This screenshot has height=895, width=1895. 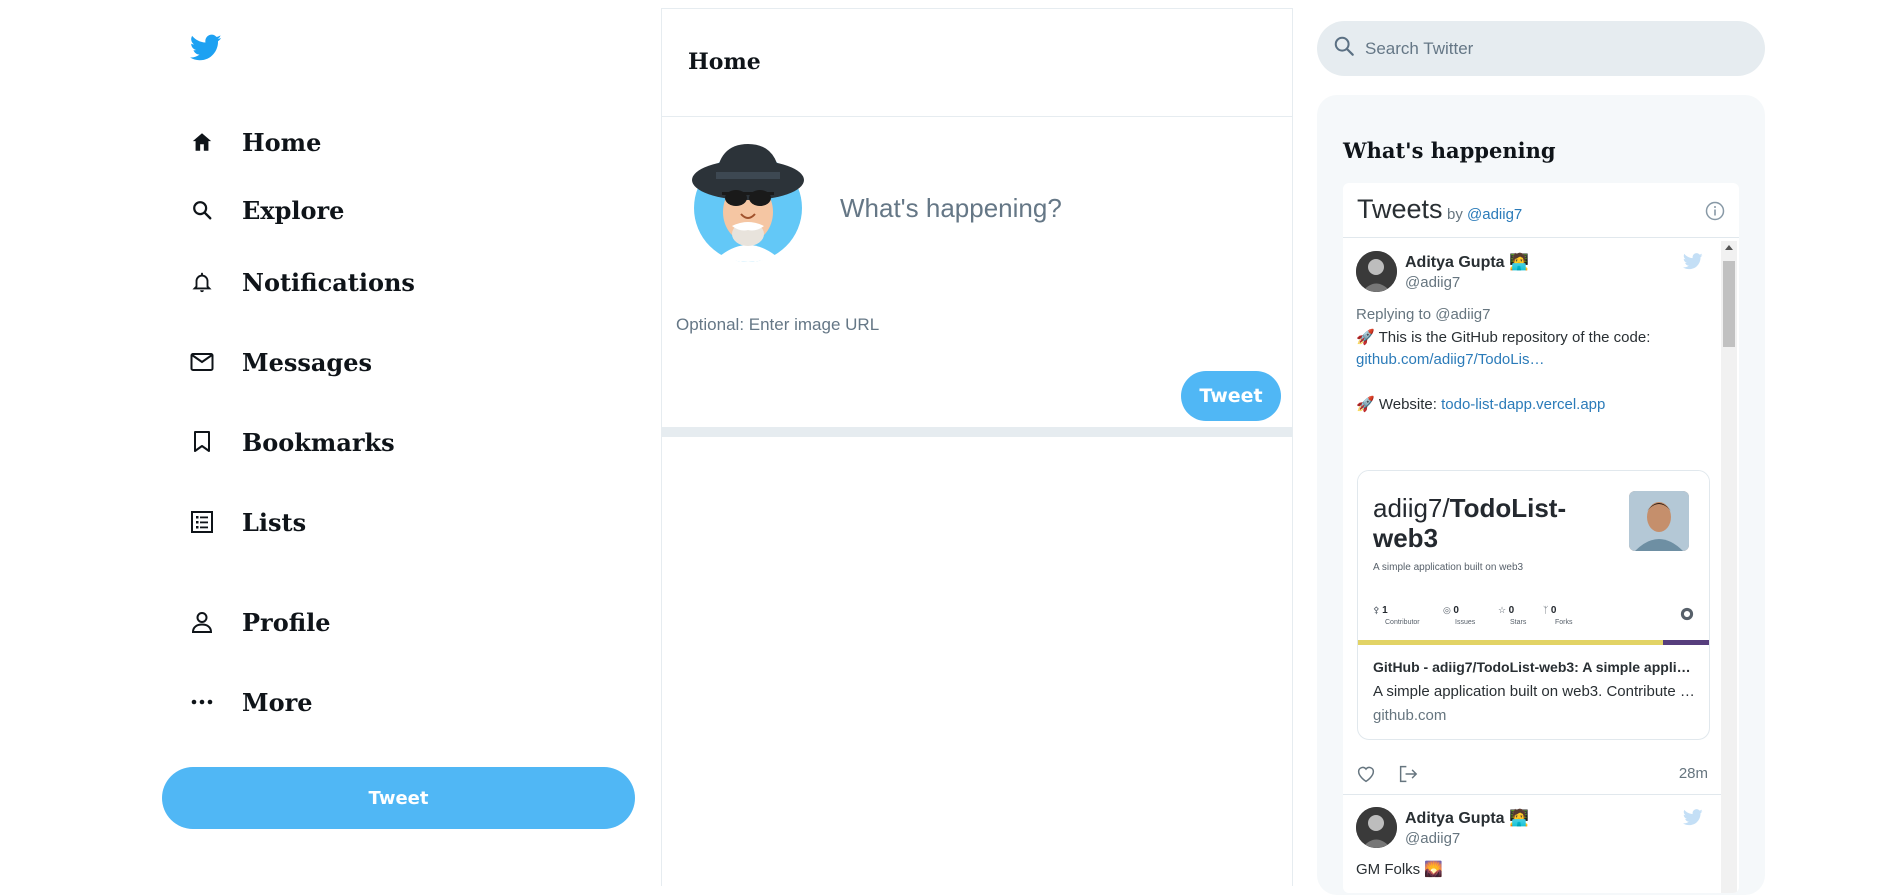 What do you see at coordinates (1455, 214) in the screenshot?
I see `embed-by-label: by` at bounding box center [1455, 214].